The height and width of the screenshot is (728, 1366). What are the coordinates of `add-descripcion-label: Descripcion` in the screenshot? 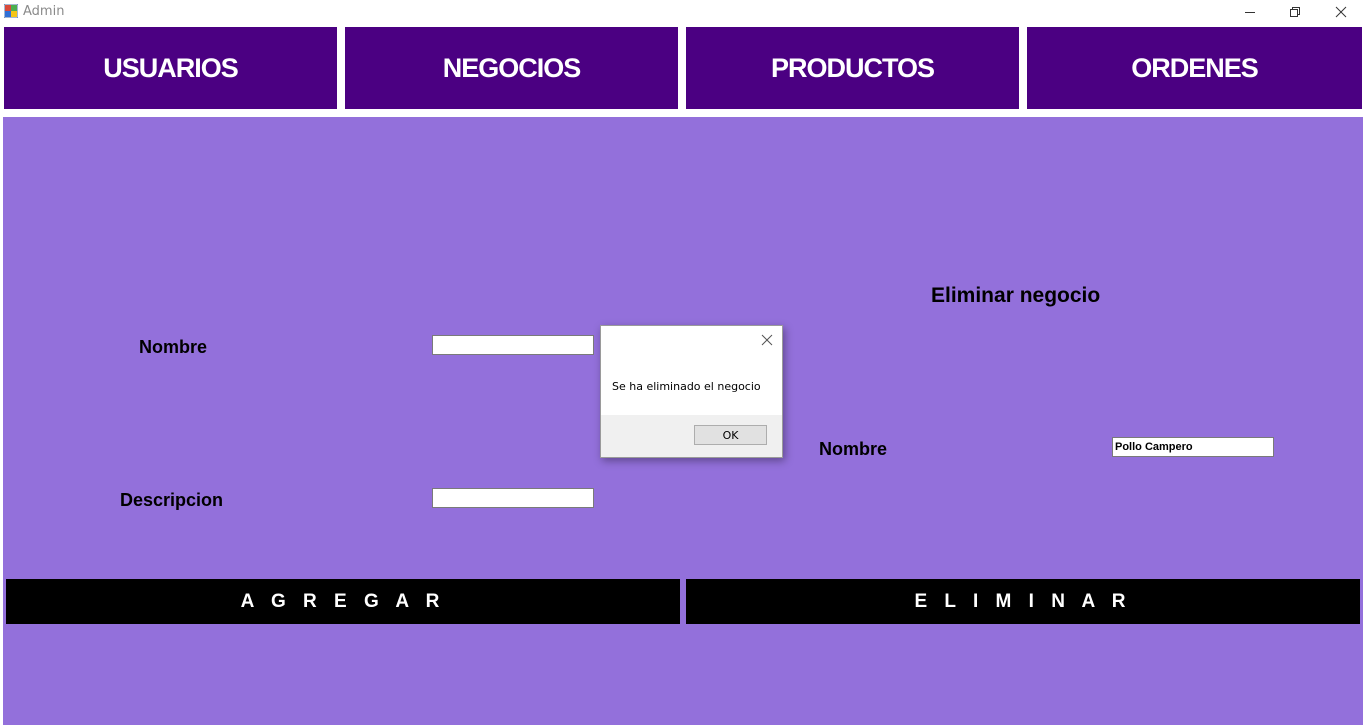 It's located at (172, 500).